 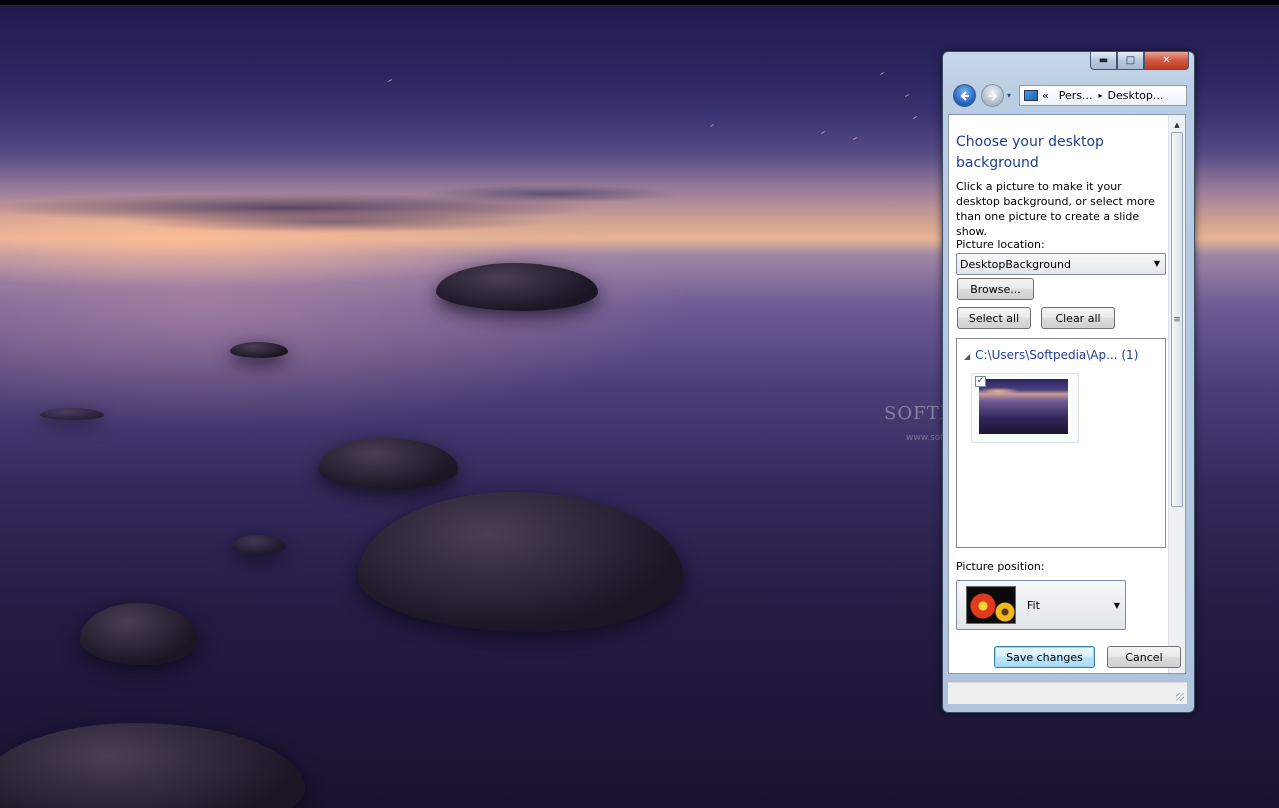 I want to click on maximize-button: □, so click(x=1130, y=61).